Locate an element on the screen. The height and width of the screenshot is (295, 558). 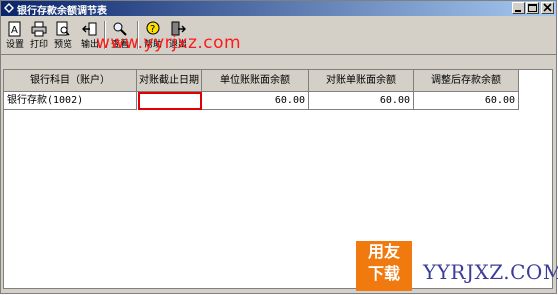
title-bar: 银行存款余额调节表 is located at coordinates (278, 9).